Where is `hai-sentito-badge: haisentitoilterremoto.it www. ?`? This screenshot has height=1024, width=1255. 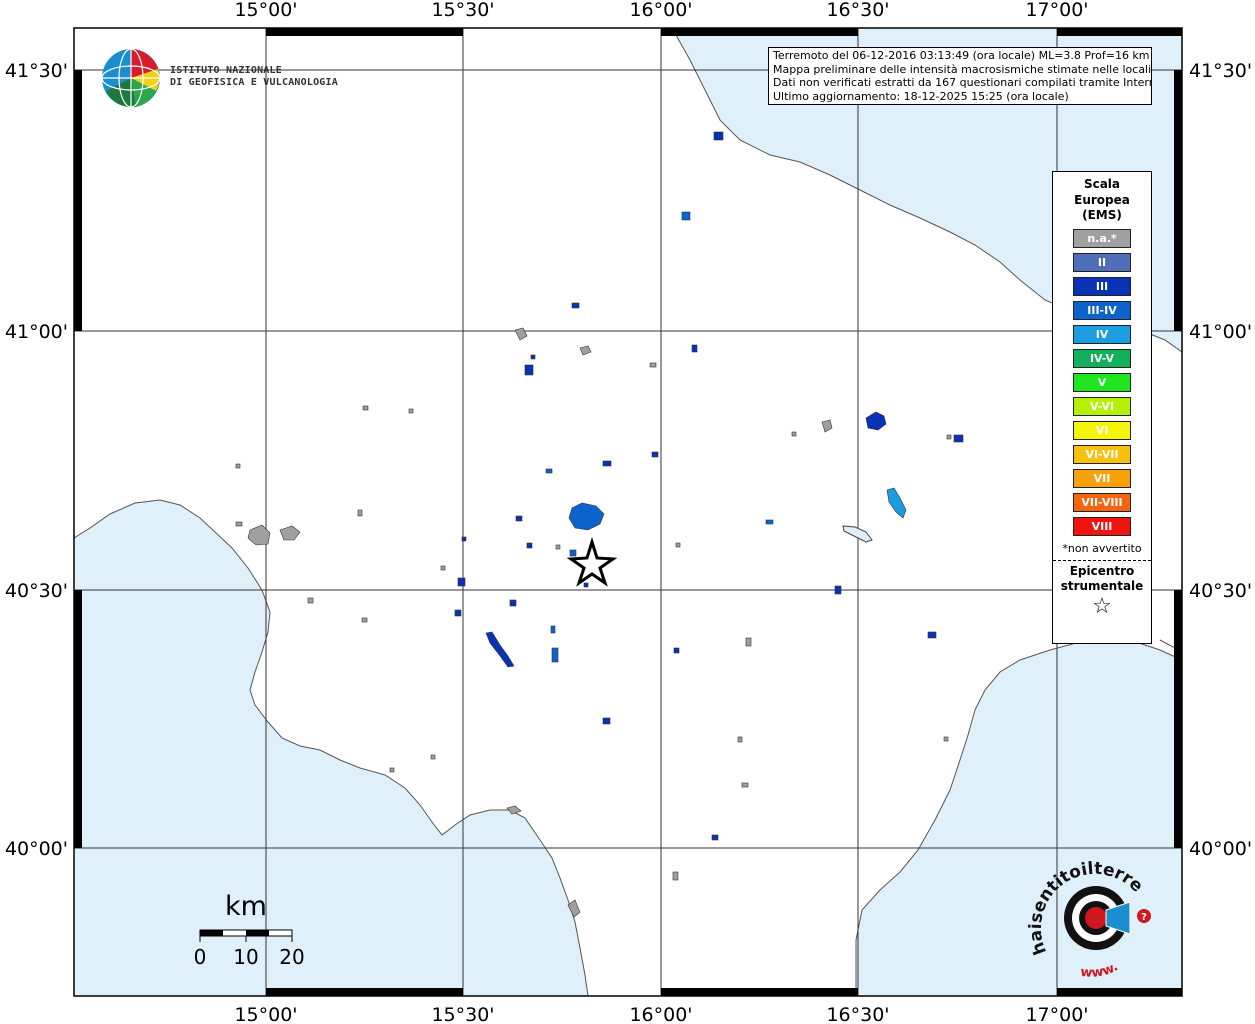 hai-sentito-badge: haisentitoilterremoto.it www. ? is located at coordinates (1093, 915).